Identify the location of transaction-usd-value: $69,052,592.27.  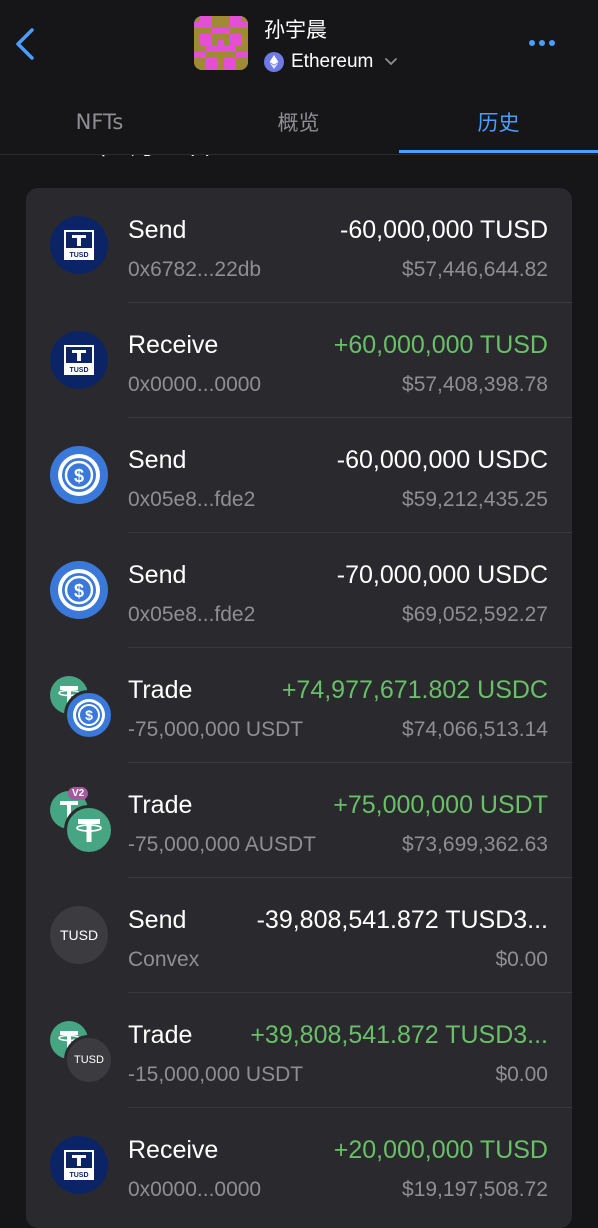
(475, 614).